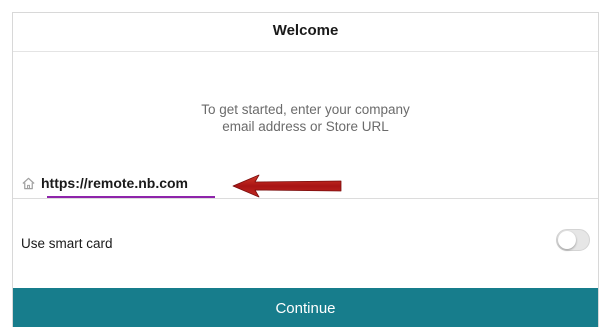  What do you see at coordinates (567, 240) in the screenshot?
I see `toggle-knob` at bounding box center [567, 240].